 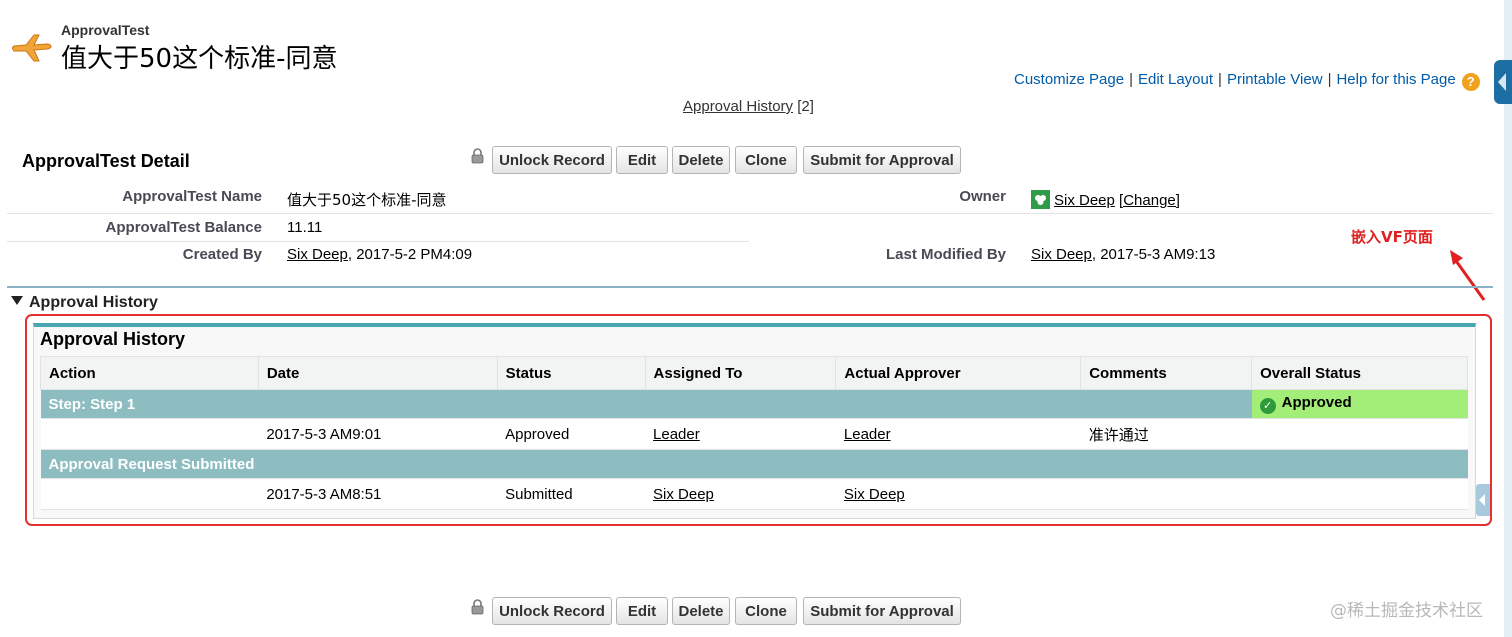 What do you see at coordinates (199, 59) in the screenshot?
I see `record-title: 值大于50这个标准-同意` at bounding box center [199, 59].